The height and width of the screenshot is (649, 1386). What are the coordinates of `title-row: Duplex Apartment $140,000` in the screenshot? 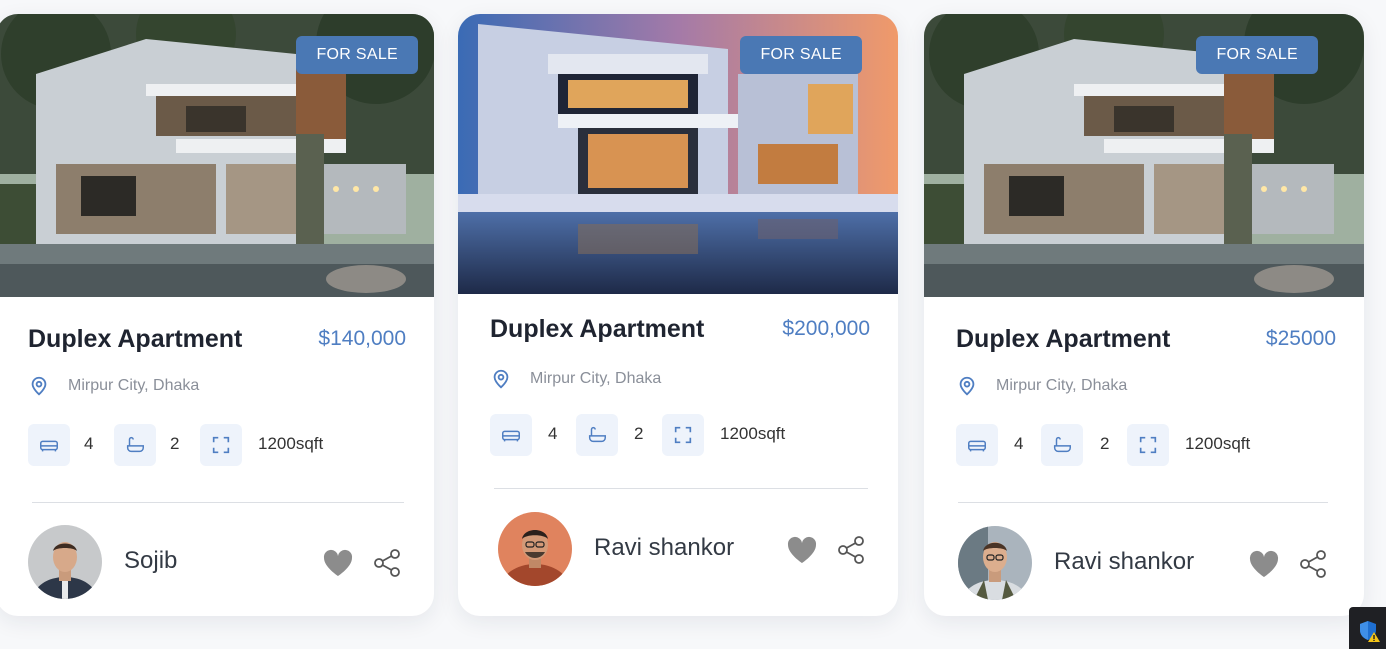 It's located at (217, 341).